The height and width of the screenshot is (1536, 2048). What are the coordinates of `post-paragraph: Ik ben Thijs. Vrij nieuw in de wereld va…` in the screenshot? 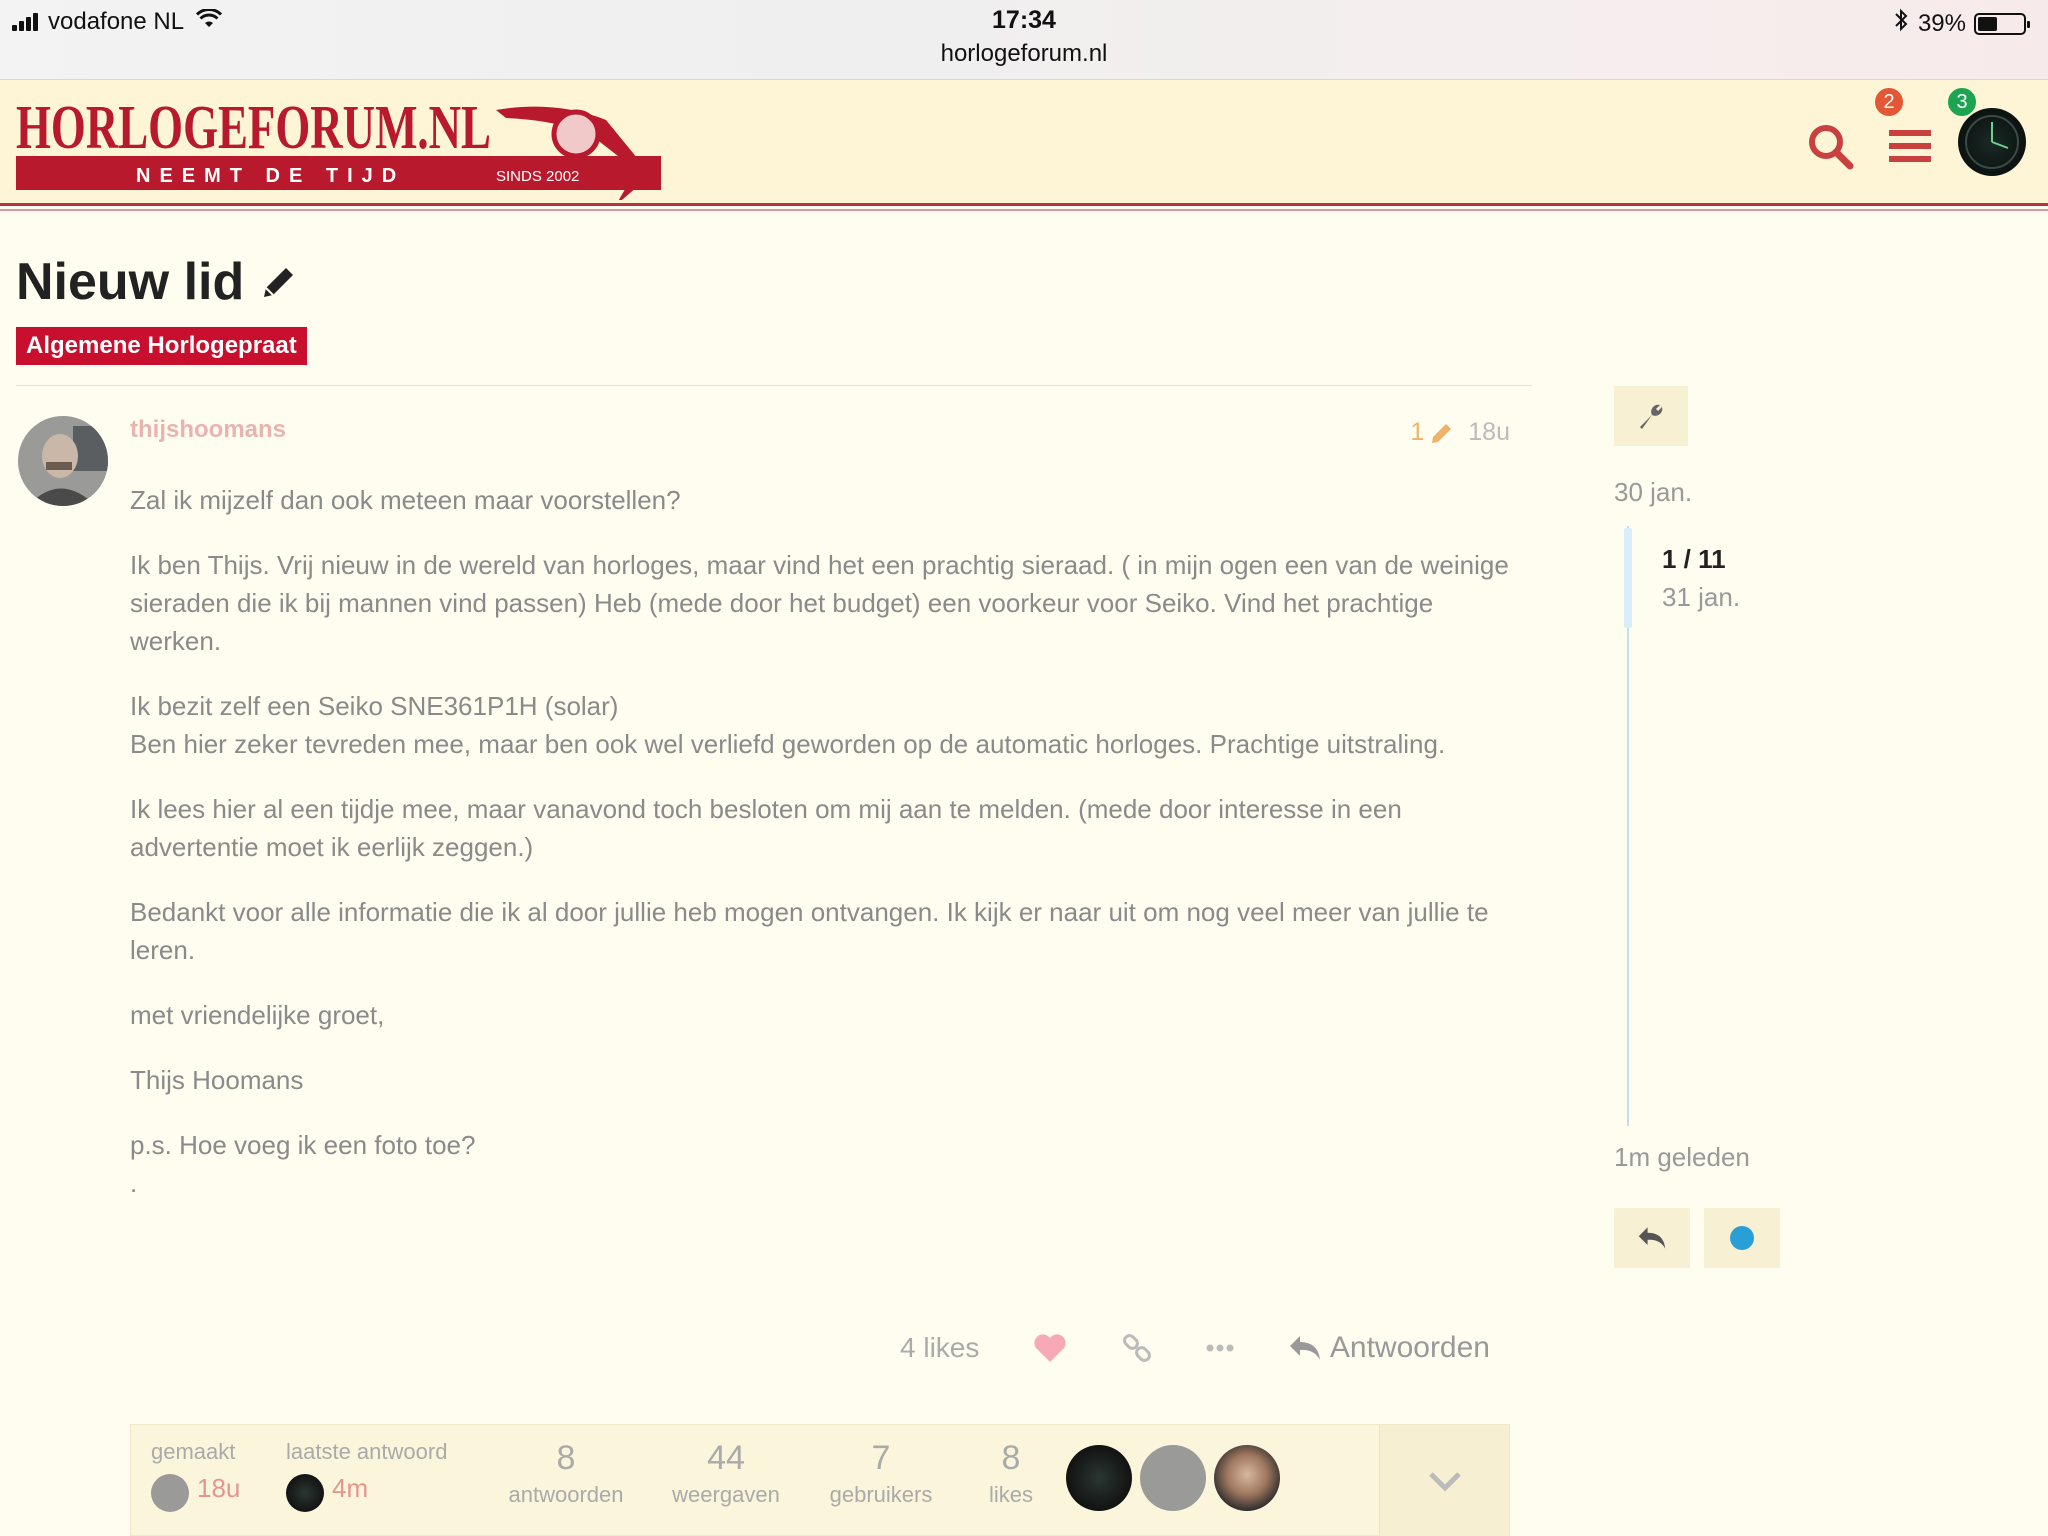 It's located at (819, 603).